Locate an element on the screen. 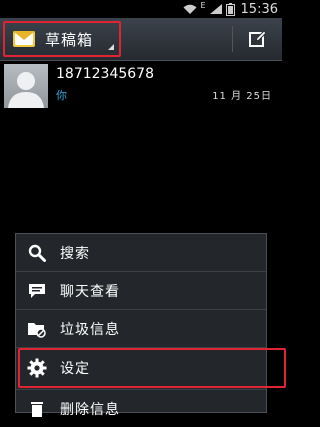 The height and width of the screenshot is (427, 320). gear-icon is located at coordinates (37, 368).